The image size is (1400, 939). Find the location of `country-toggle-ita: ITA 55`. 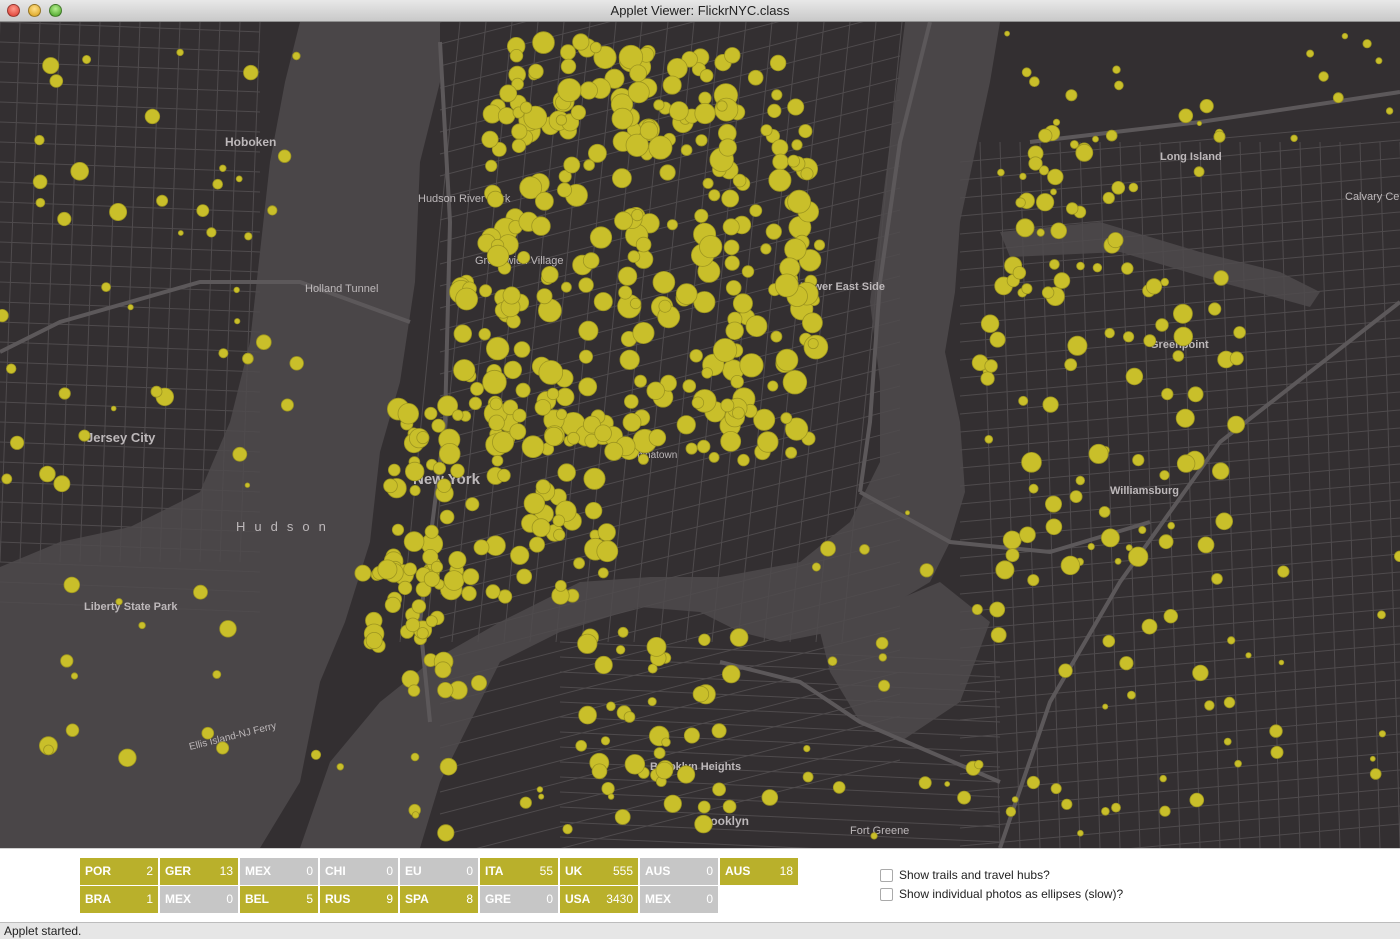

country-toggle-ita: ITA 55 is located at coordinates (519, 871).